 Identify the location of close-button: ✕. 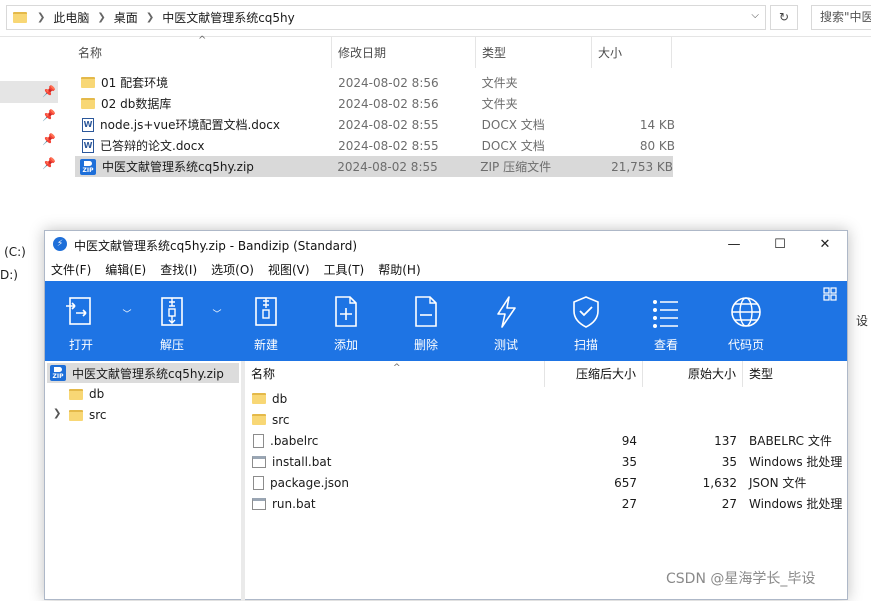
(825, 245).